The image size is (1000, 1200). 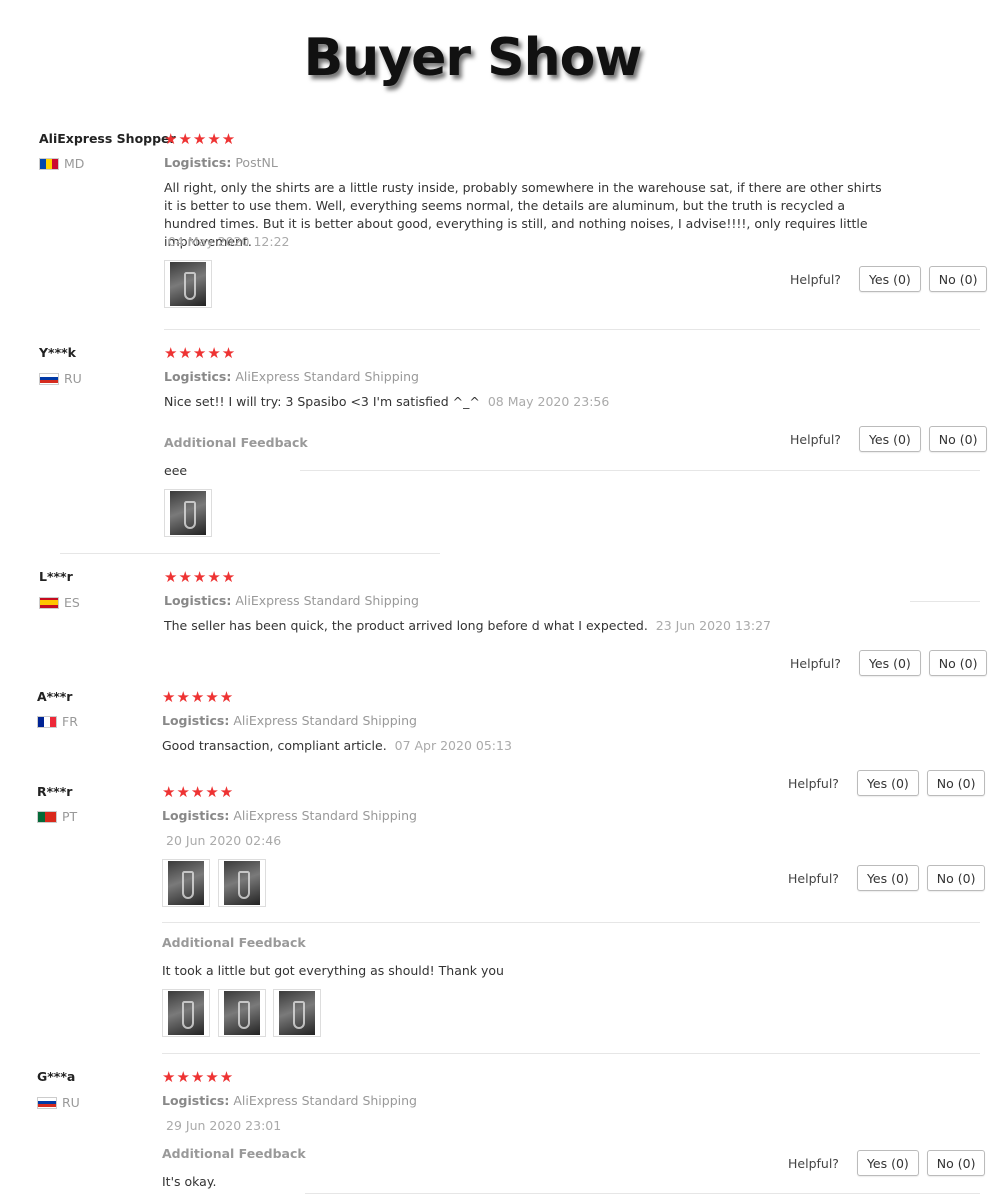 I want to click on reviewer-name: R***r, so click(x=55, y=791).